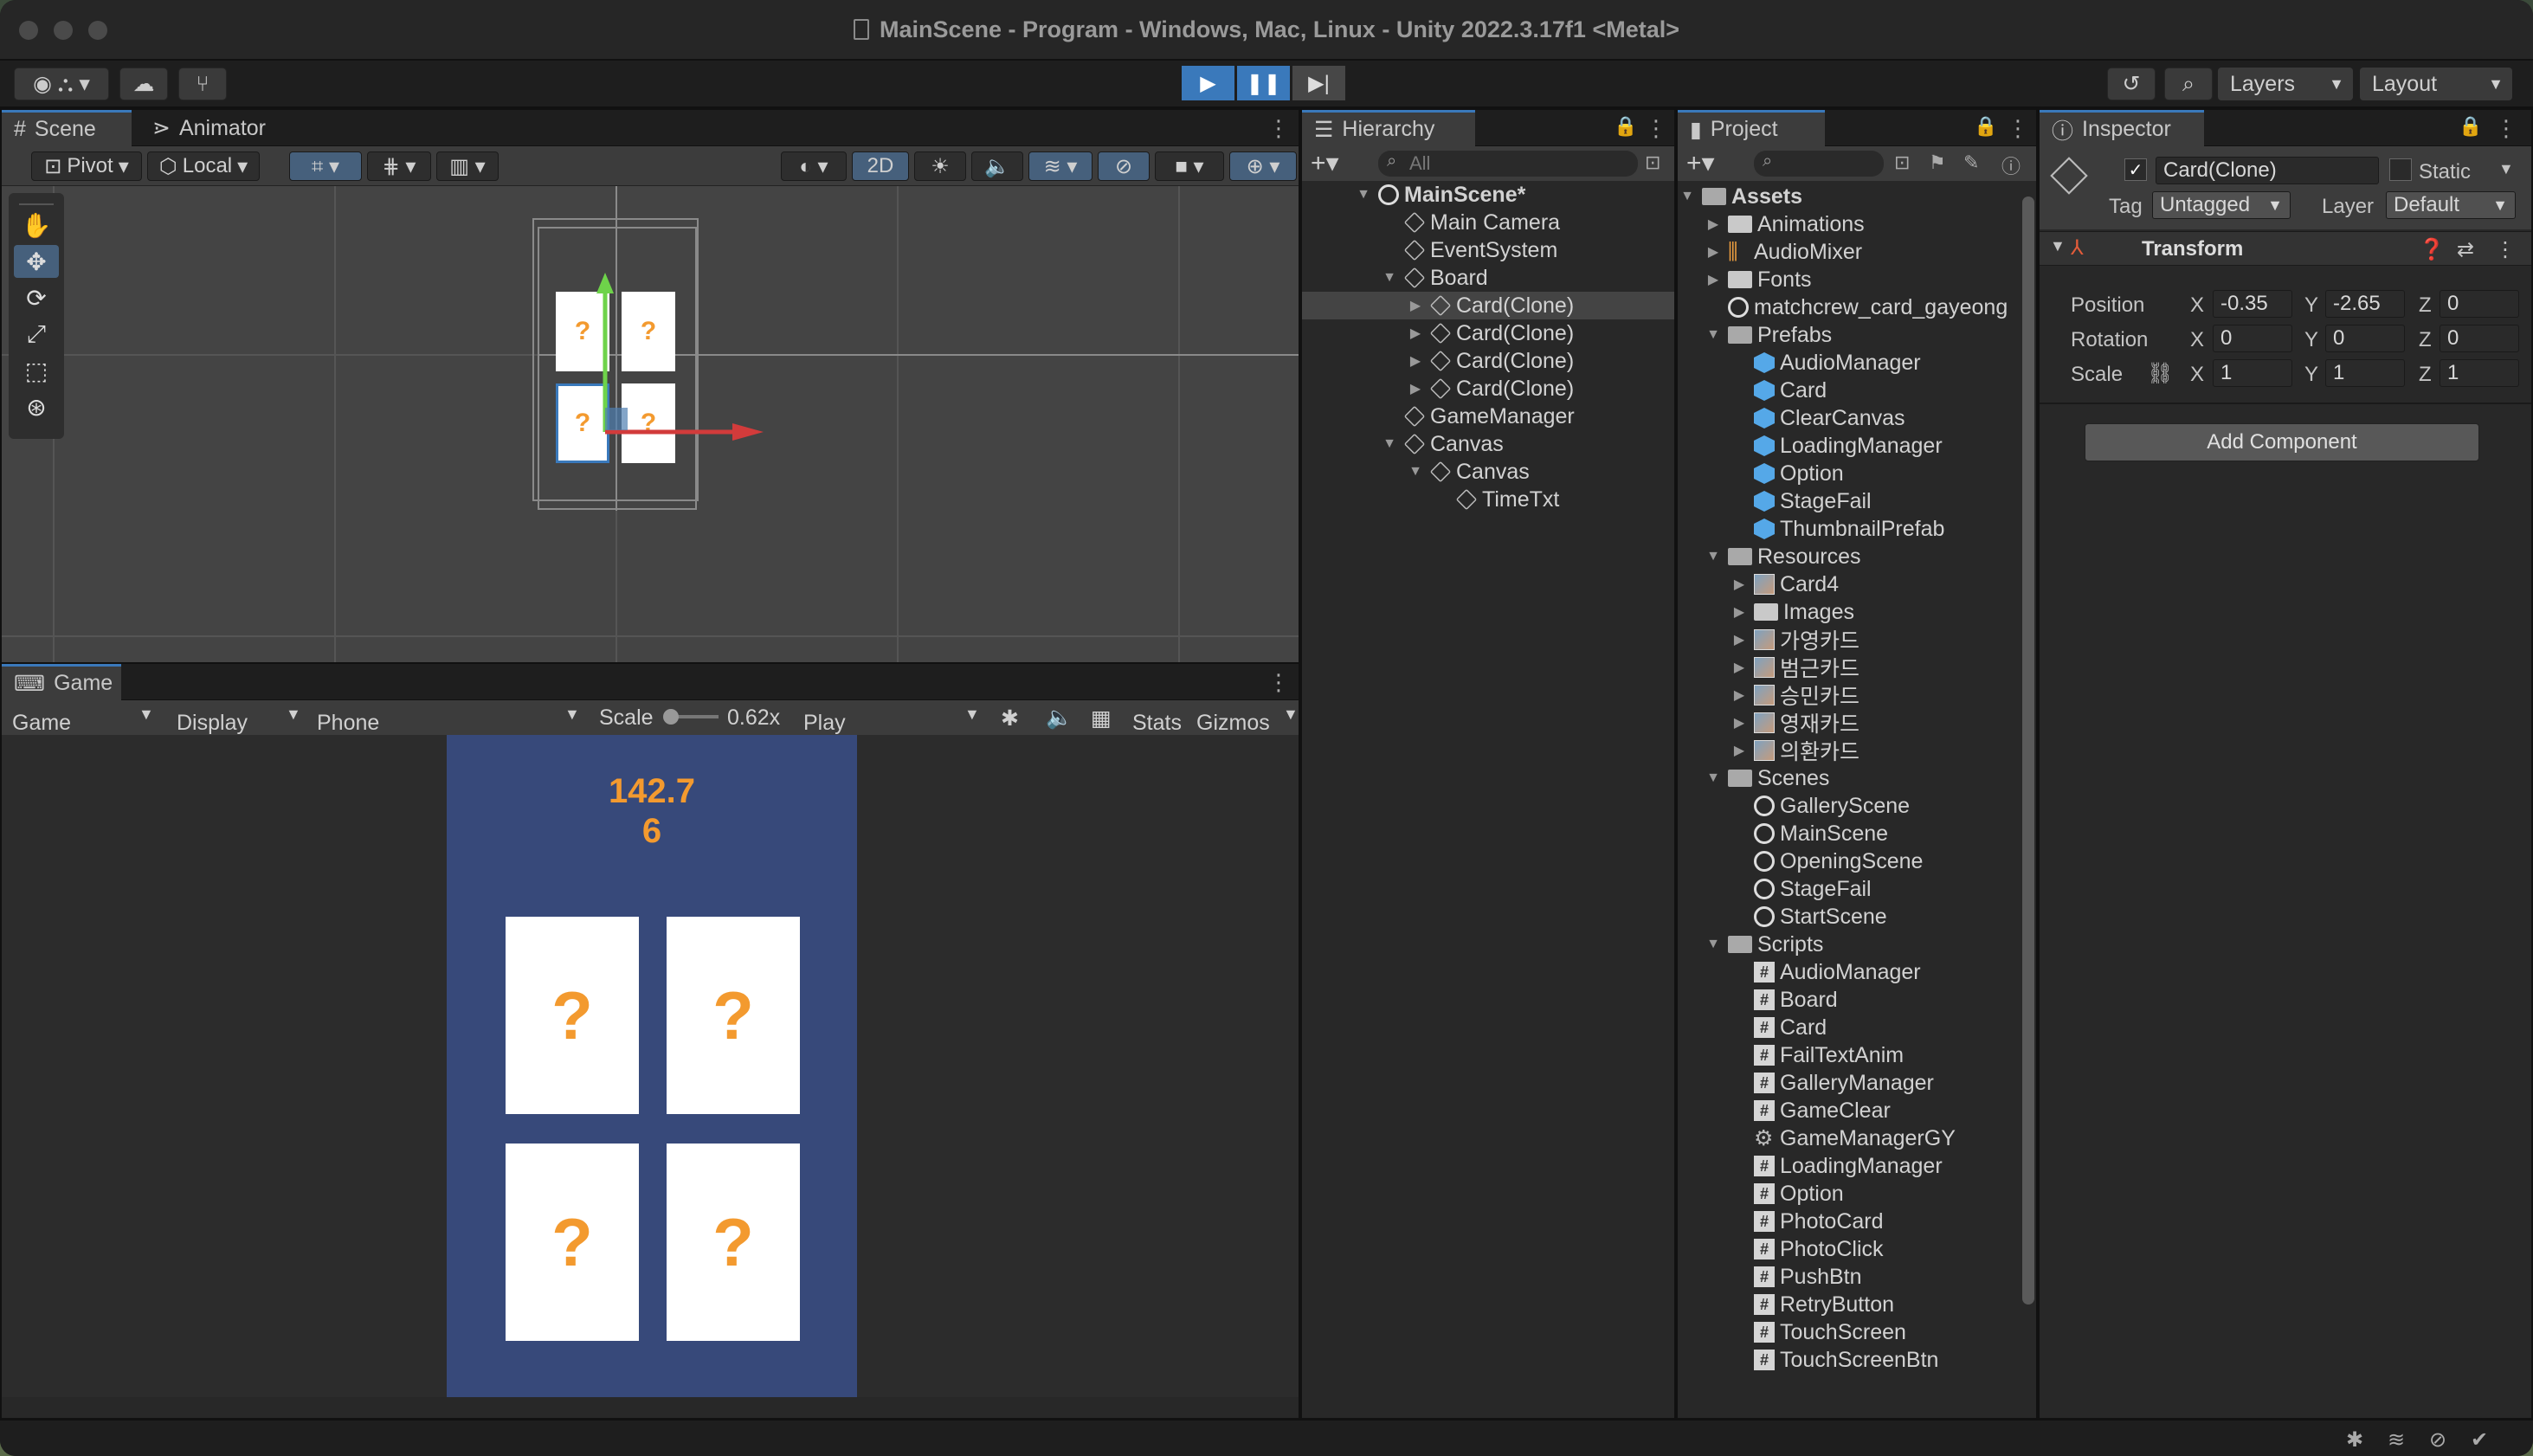 This screenshot has width=2533, height=1456. What do you see at coordinates (2400, 169) in the screenshot?
I see `static-checkbox` at bounding box center [2400, 169].